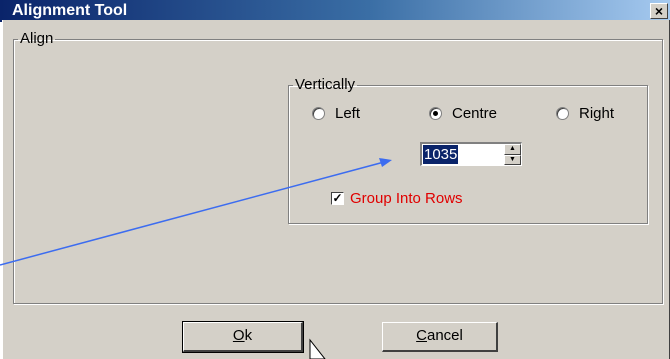 The image size is (670, 359). I want to click on cancel-label-rest: ancel, so click(444, 335).